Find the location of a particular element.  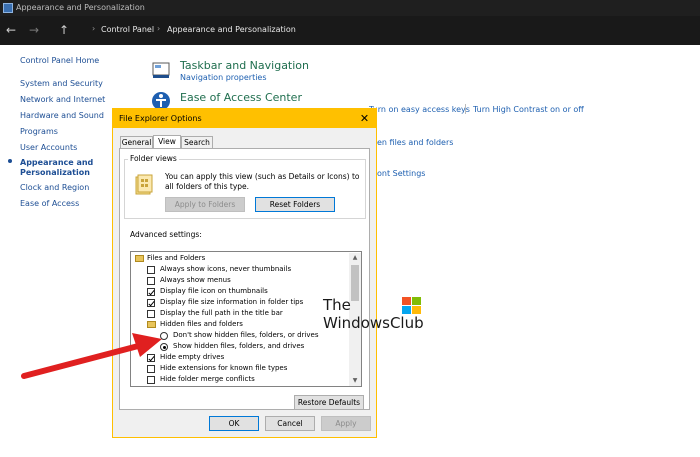

windows-logo-icon is located at coordinates (411, 305).